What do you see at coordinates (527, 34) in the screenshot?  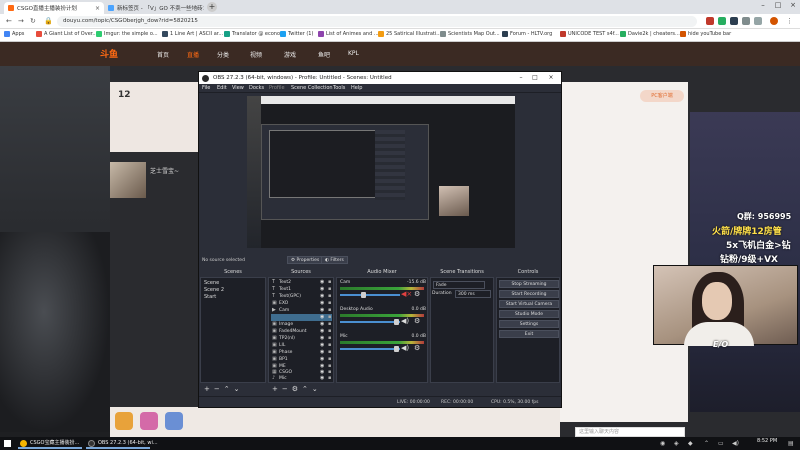 I see `bookmark-item: Forum - HLTV.org` at bounding box center [527, 34].